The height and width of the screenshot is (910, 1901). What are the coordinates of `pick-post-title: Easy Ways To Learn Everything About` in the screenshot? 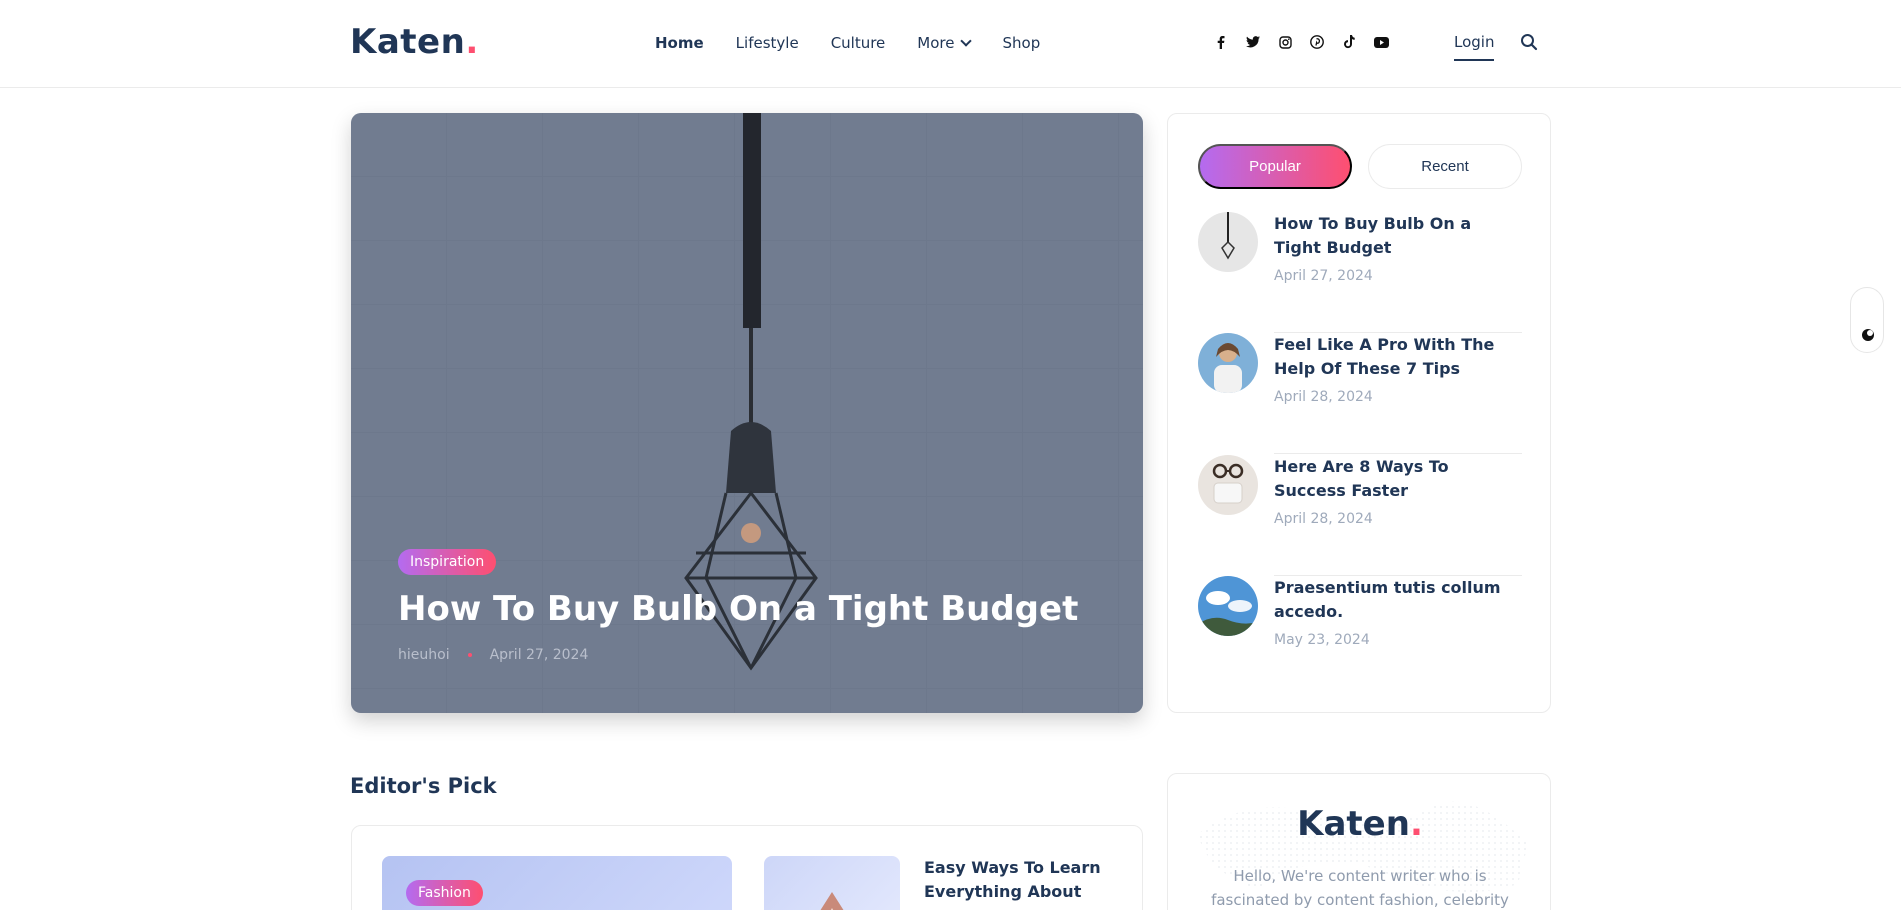 It's located at (1024, 880).